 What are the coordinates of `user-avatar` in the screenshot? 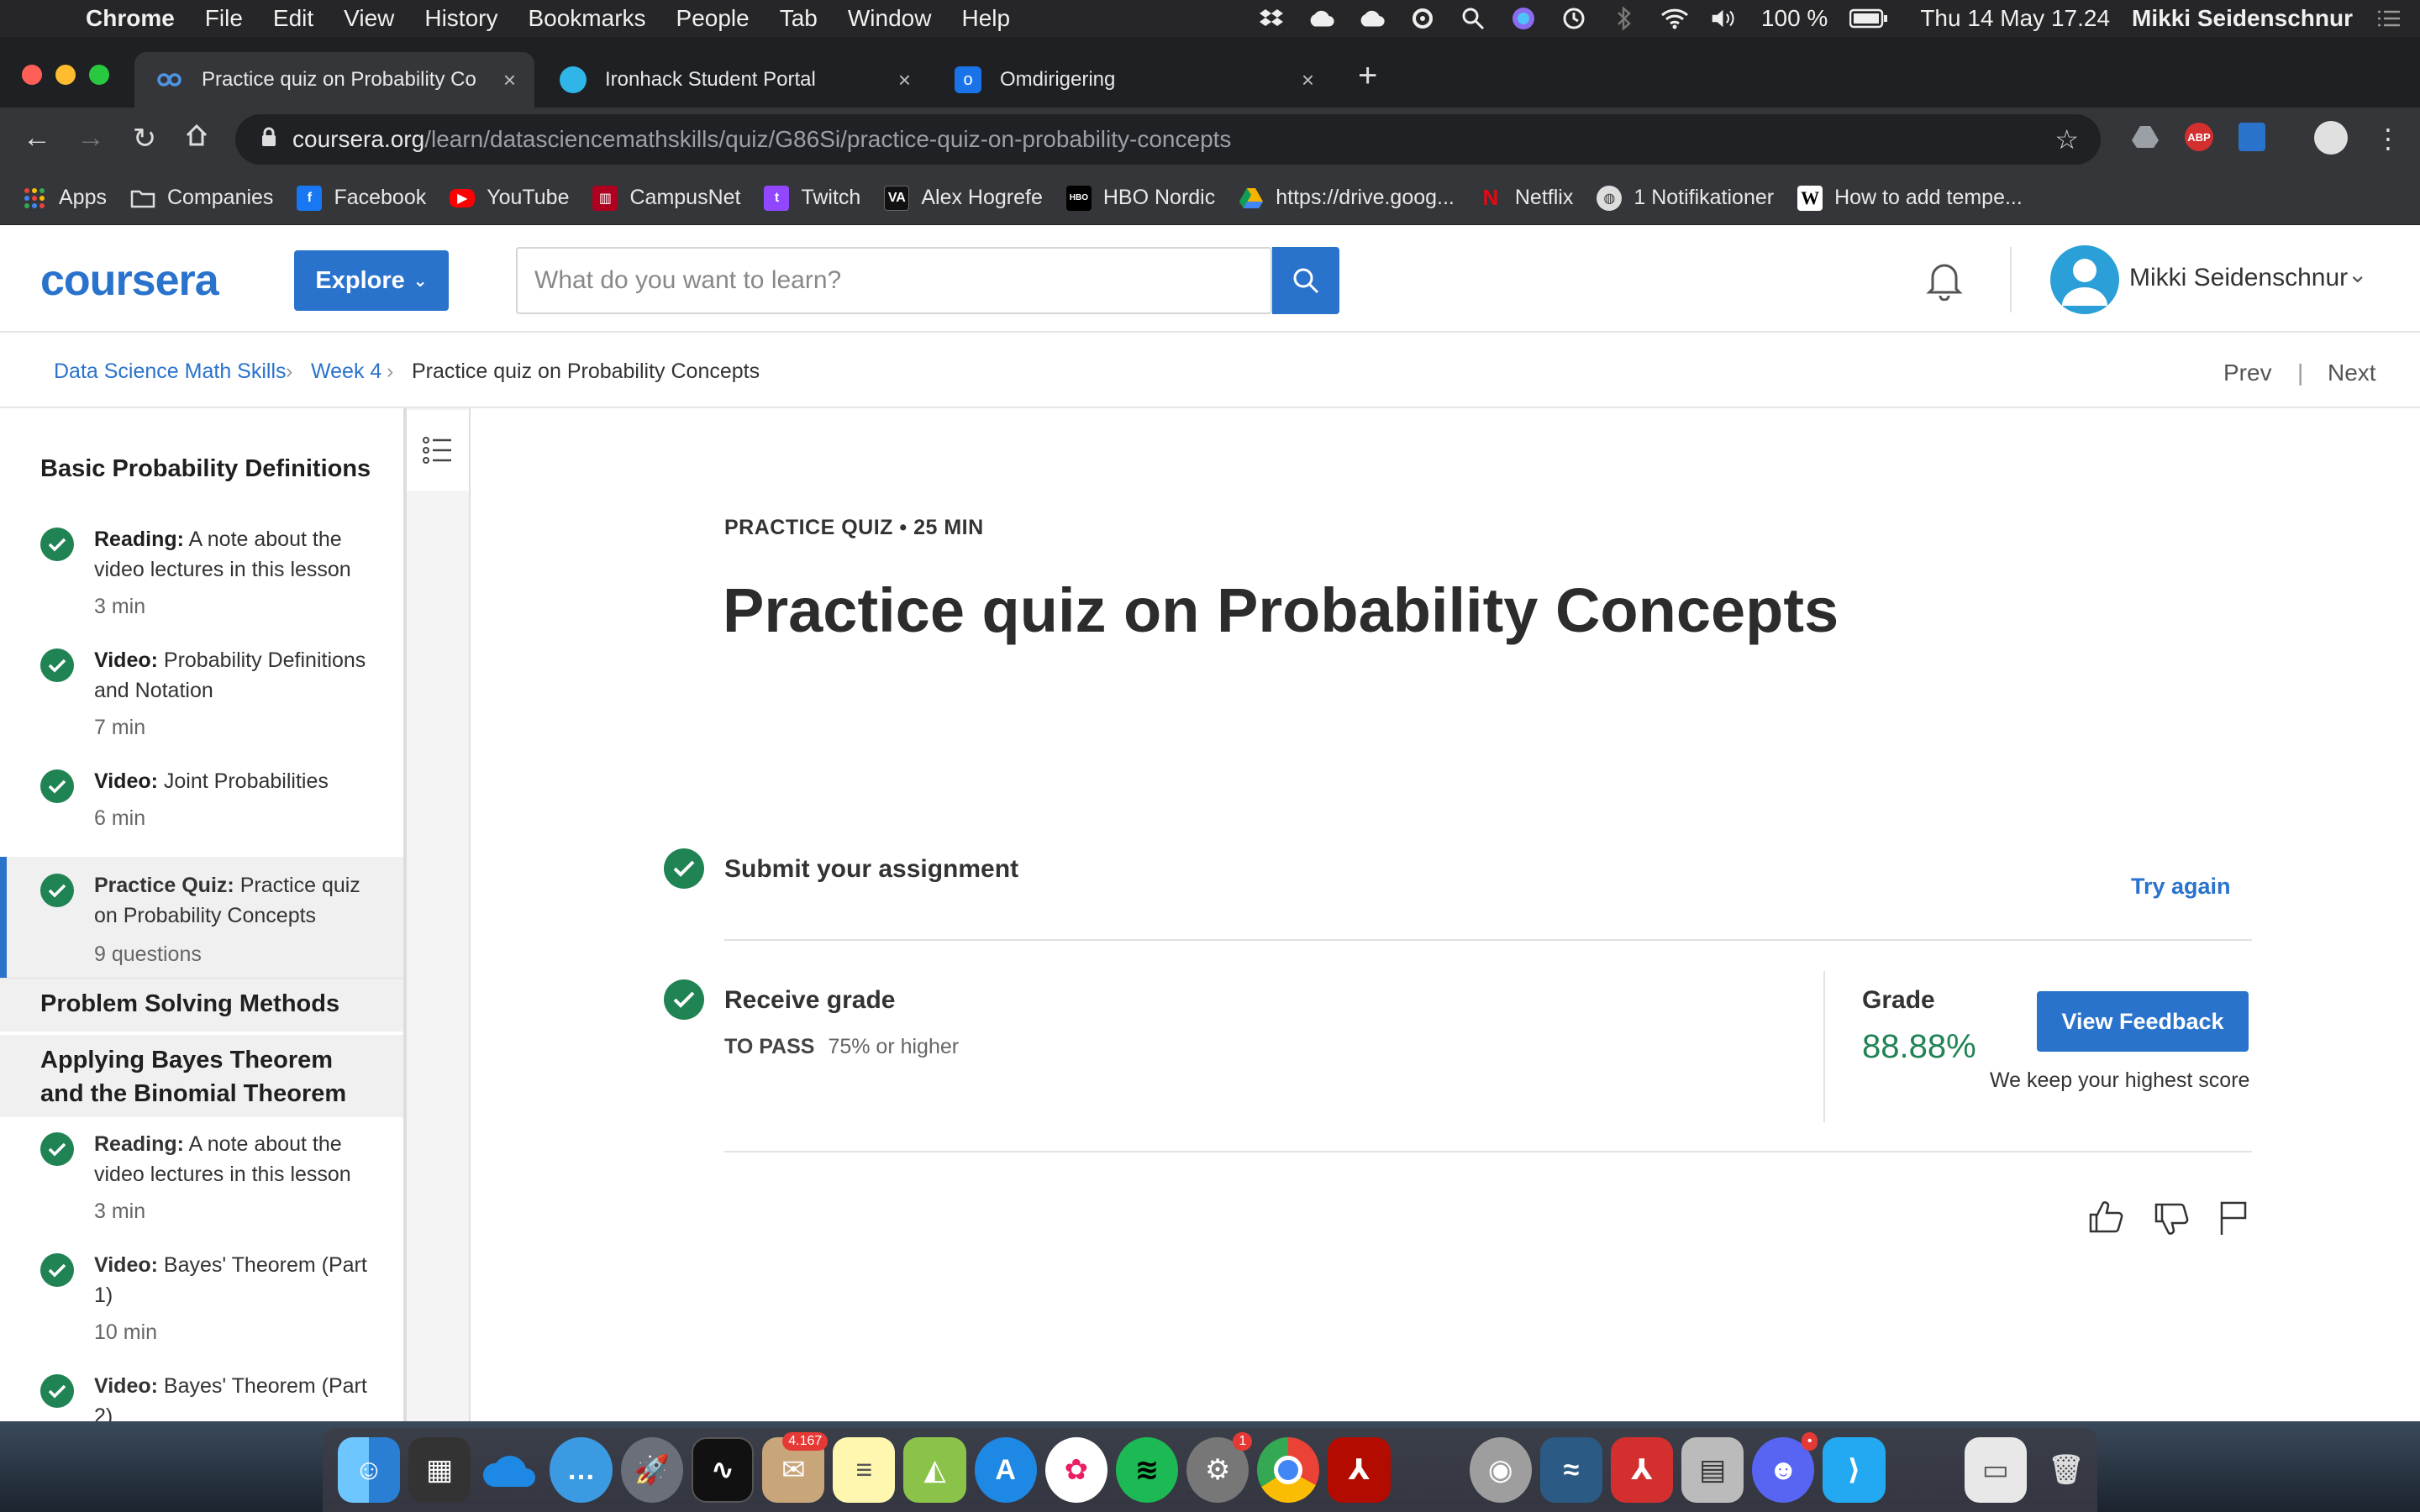 It's located at (2085, 279).